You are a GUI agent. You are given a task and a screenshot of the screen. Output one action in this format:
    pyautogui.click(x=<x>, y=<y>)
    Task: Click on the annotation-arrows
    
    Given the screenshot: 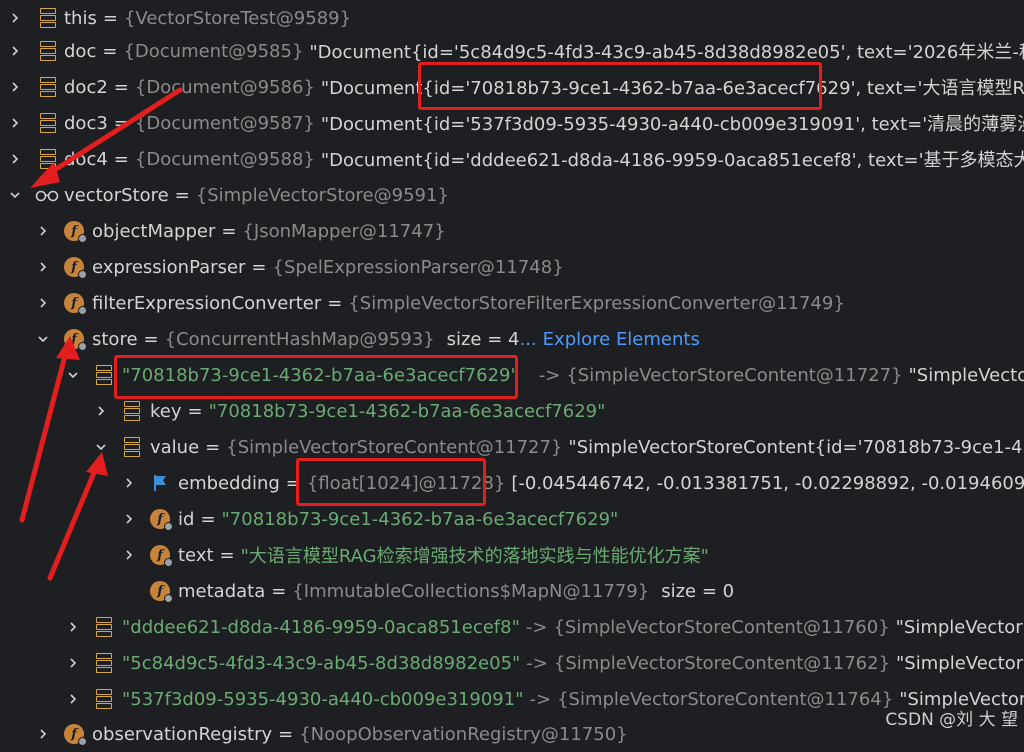 What is the action you would take?
    pyautogui.click(x=101, y=334)
    